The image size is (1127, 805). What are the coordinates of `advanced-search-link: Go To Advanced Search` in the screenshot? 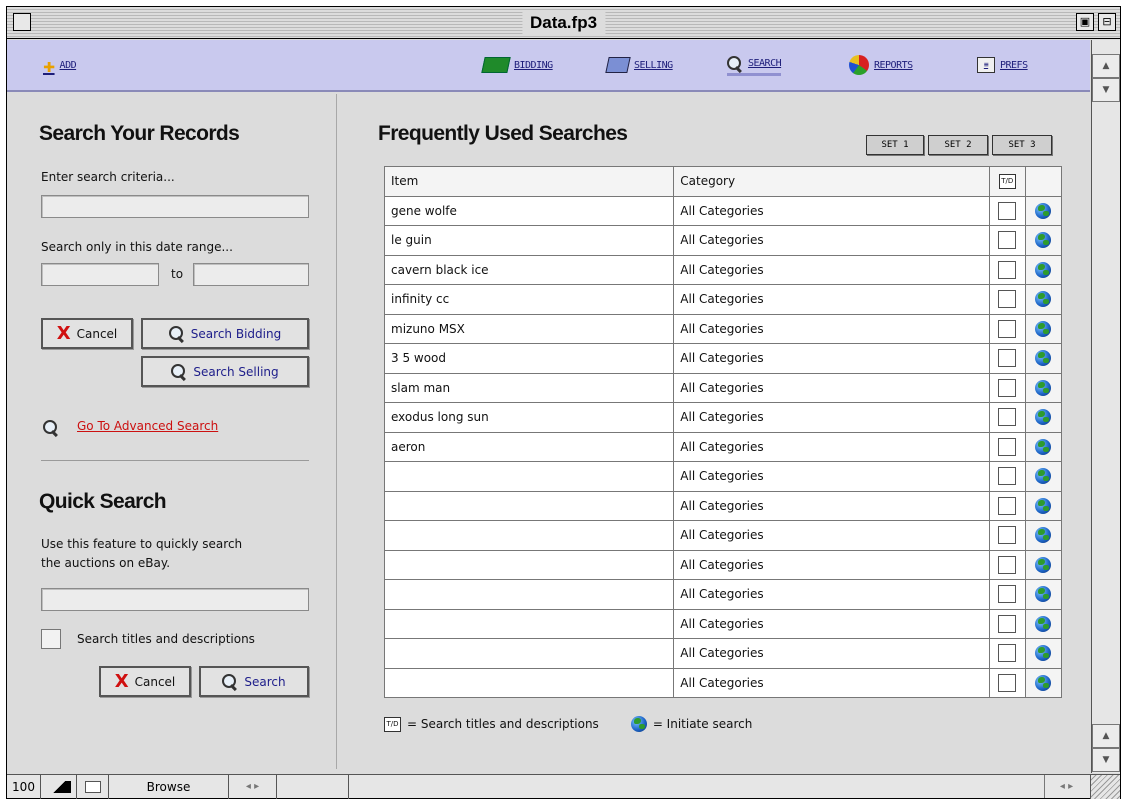 It's located at (147, 426).